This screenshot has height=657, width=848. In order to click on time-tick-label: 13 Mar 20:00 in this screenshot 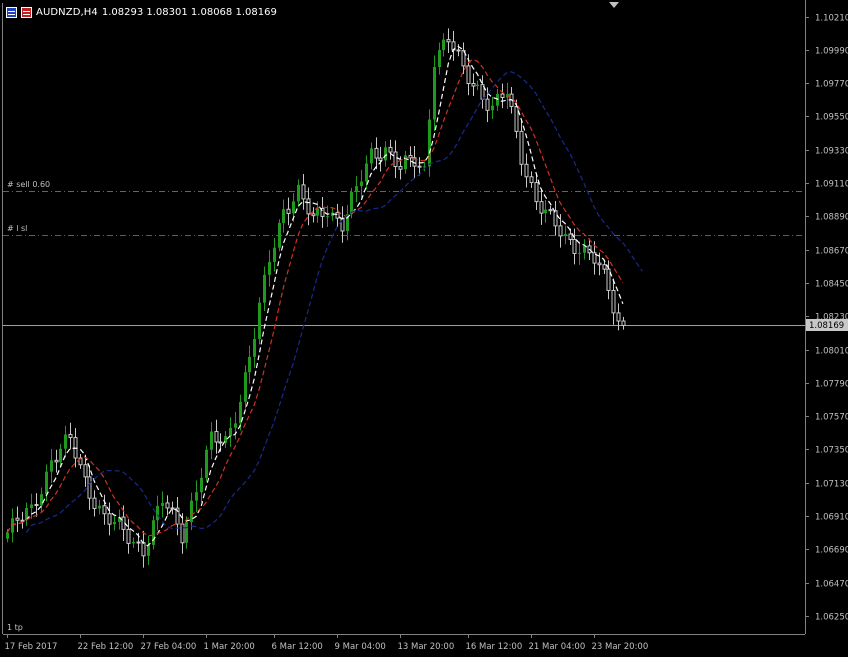, I will do `click(426, 647)`.